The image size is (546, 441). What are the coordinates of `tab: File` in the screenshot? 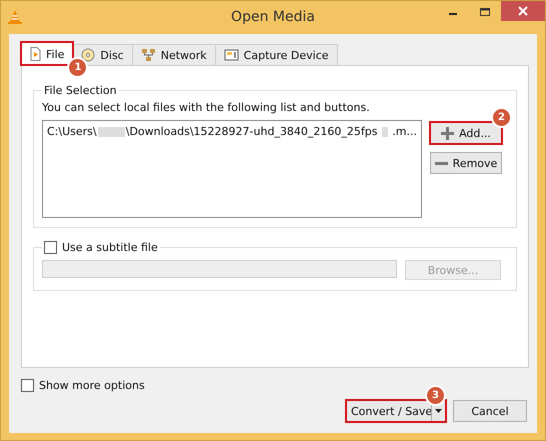 It's located at (47, 53).